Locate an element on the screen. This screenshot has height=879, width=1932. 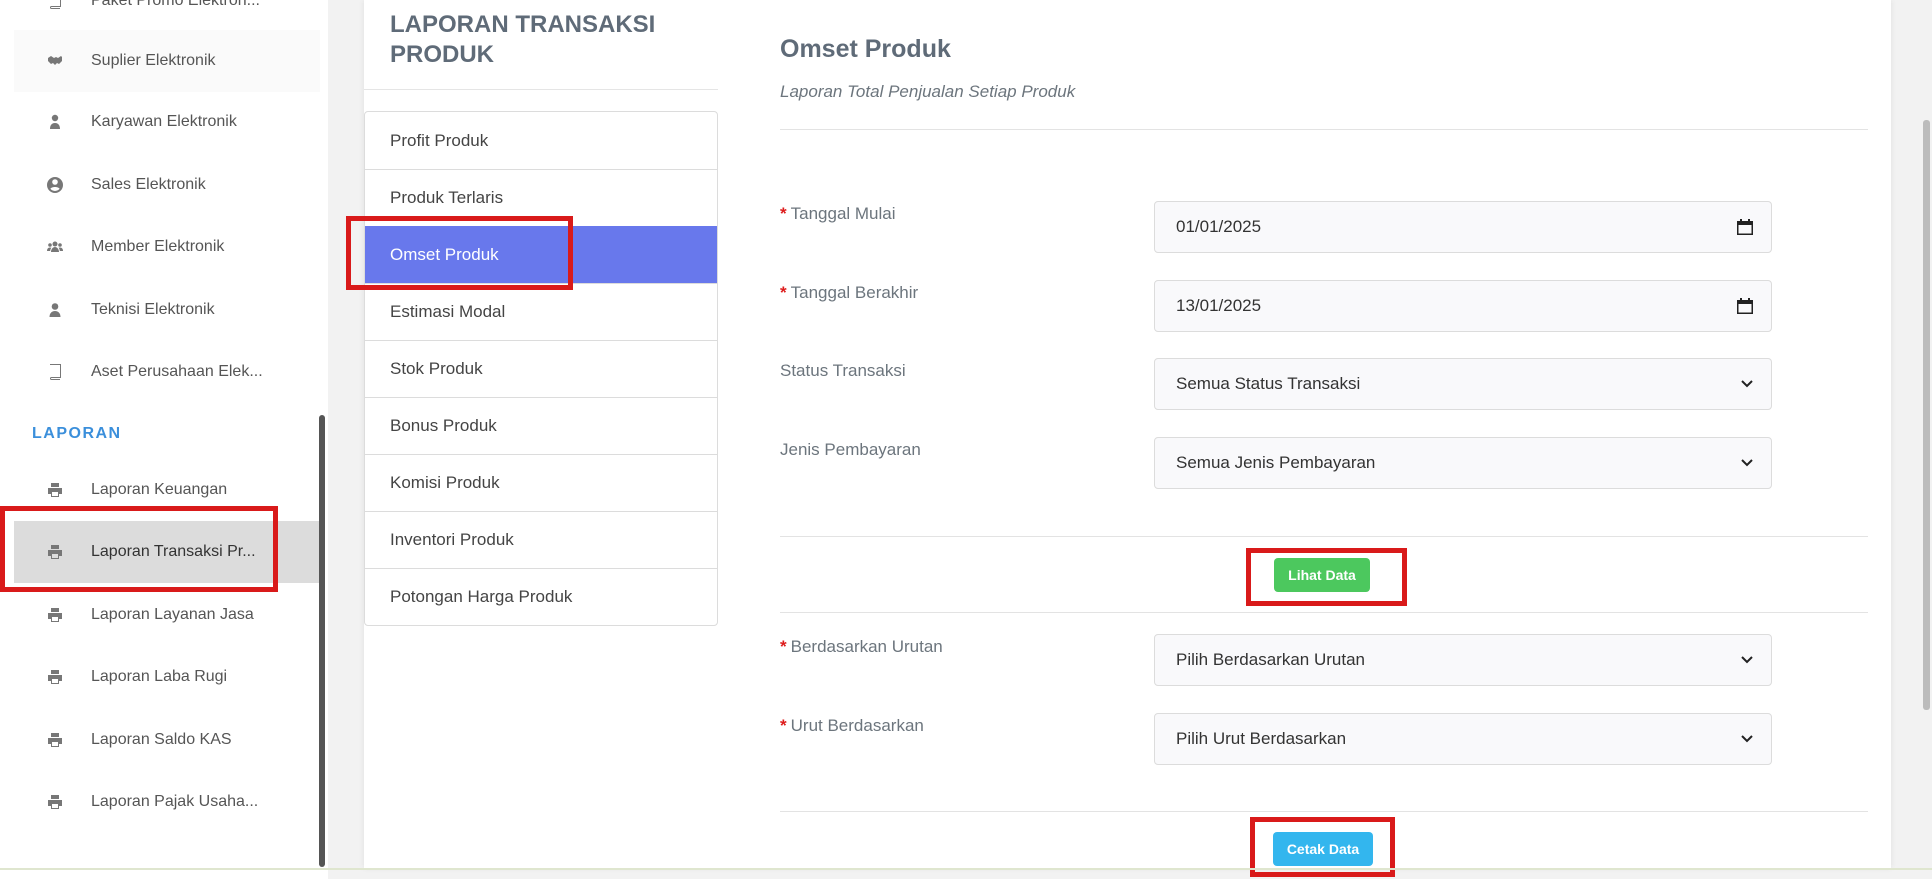
section-title: Omset Produk is located at coordinates (865, 49).